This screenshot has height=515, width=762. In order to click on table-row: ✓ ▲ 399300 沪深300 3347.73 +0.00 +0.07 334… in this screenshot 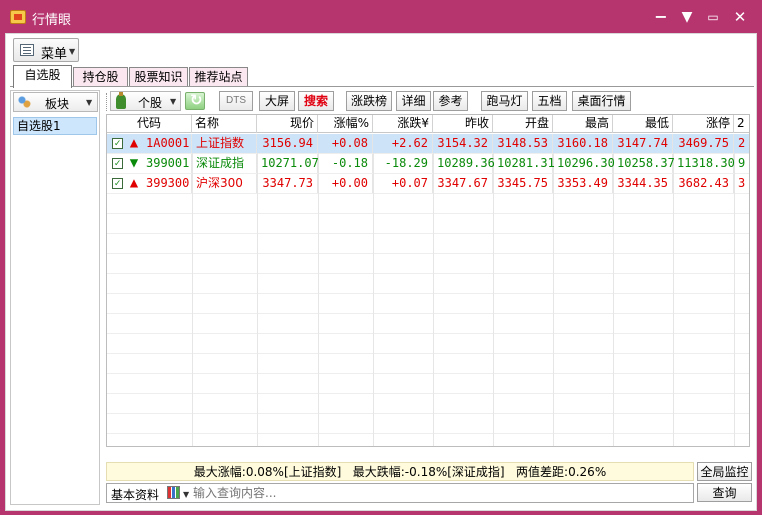, I will do `click(428, 183)`.